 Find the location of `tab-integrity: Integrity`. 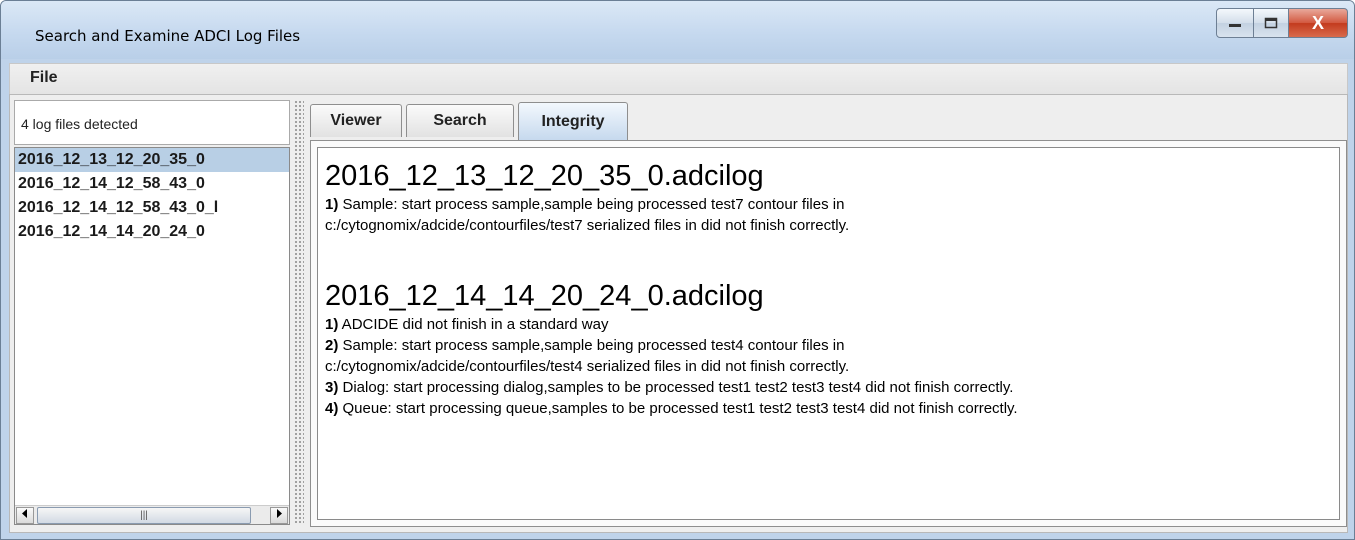

tab-integrity: Integrity is located at coordinates (573, 121).